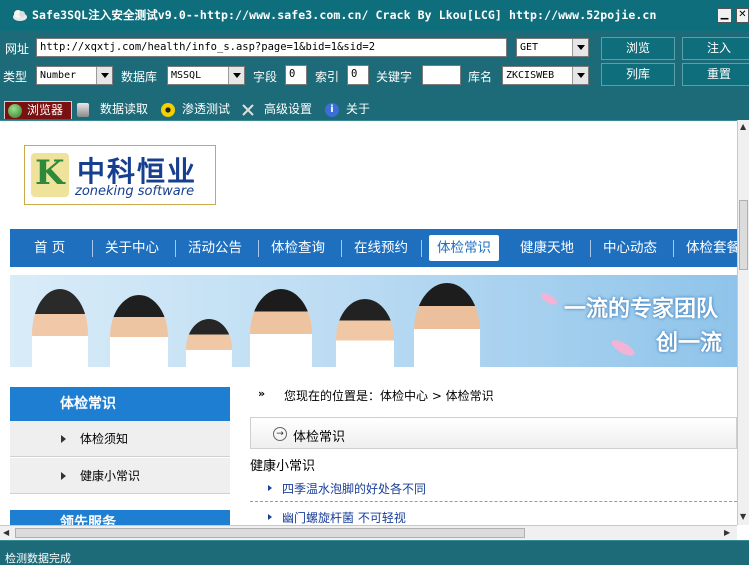  I want to click on vertical-scrollbar: ▲ ▼, so click(743, 322).